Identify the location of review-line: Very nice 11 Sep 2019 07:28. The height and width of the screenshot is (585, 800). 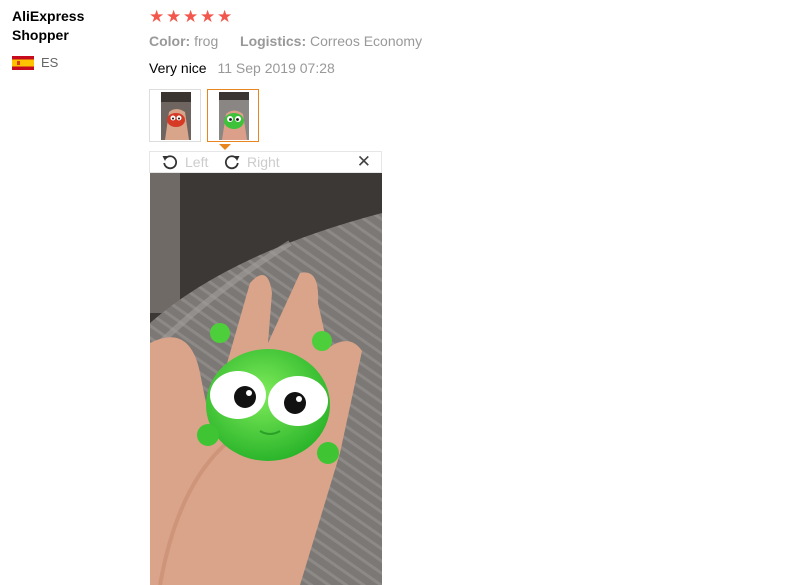
(242, 68).